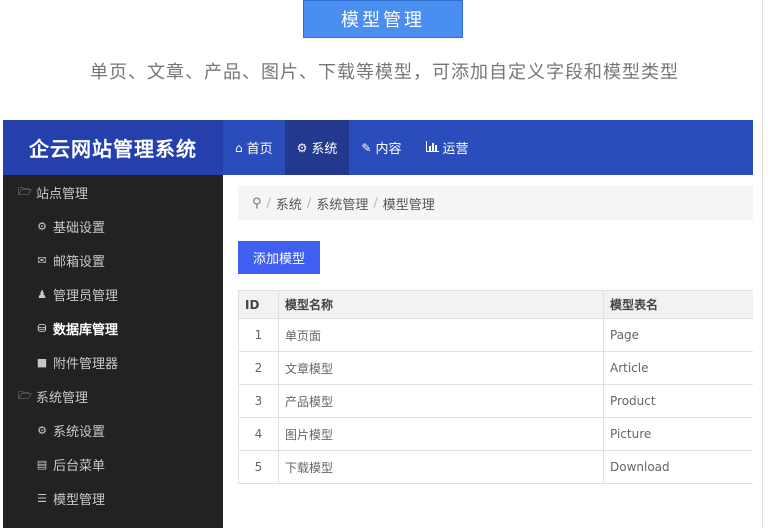 Image resolution: width=769 pixels, height=528 pixels. Describe the element at coordinates (113, 260) in the screenshot. I see `sidebar-item-mail-settings: ✉ 邮箱设置` at that location.